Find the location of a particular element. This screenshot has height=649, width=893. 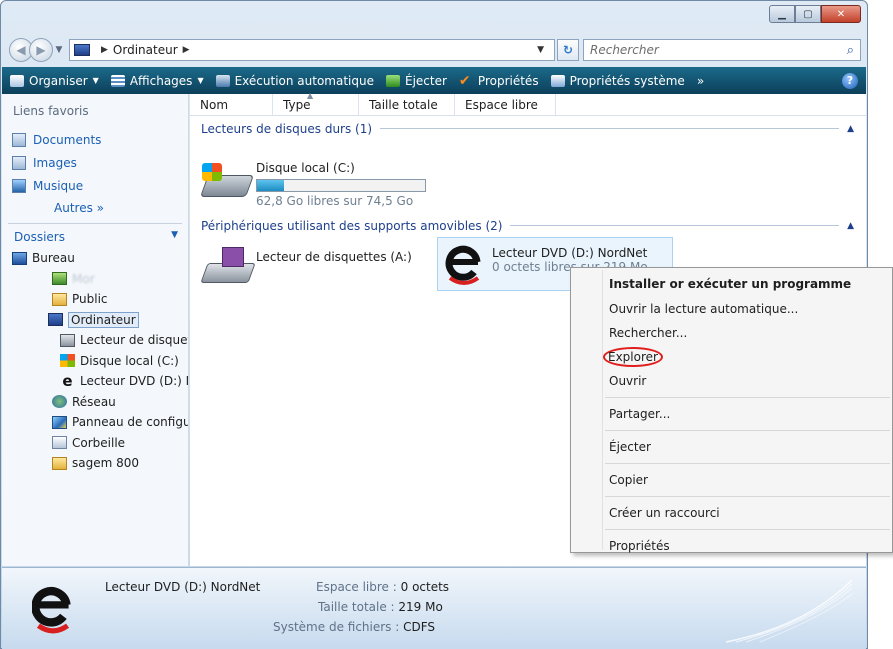

details-file-system: Système de fichiers : CDFS is located at coordinates (354, 627).